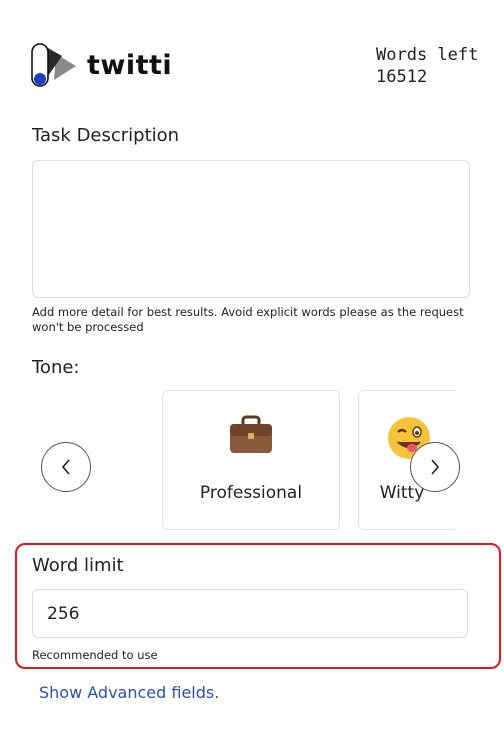 This screenshot has height=734, width=504. What do you see at coordinates (55, 66) in the screenshot?
I see `logo` at bounding box center [55, 66].